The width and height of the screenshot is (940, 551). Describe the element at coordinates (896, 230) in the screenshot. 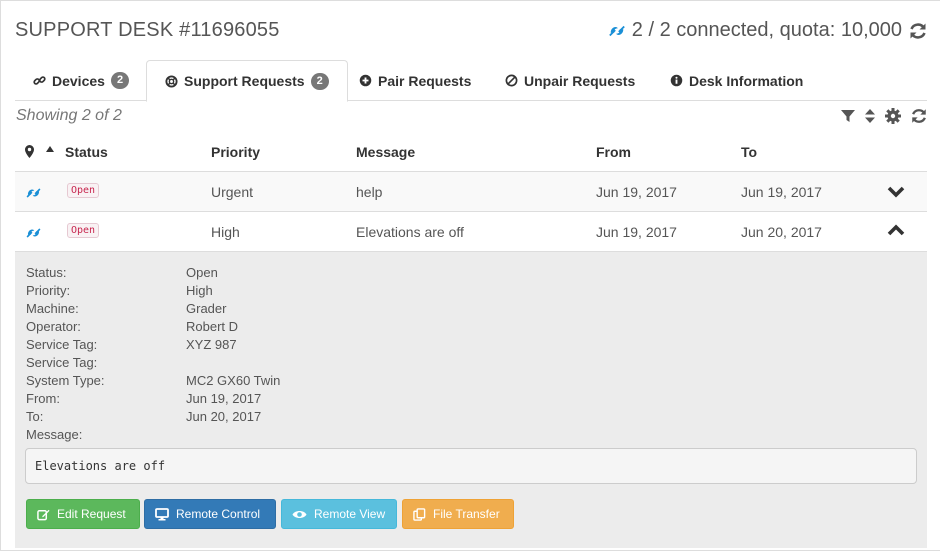

I see `chevron-up-icon` at that location.